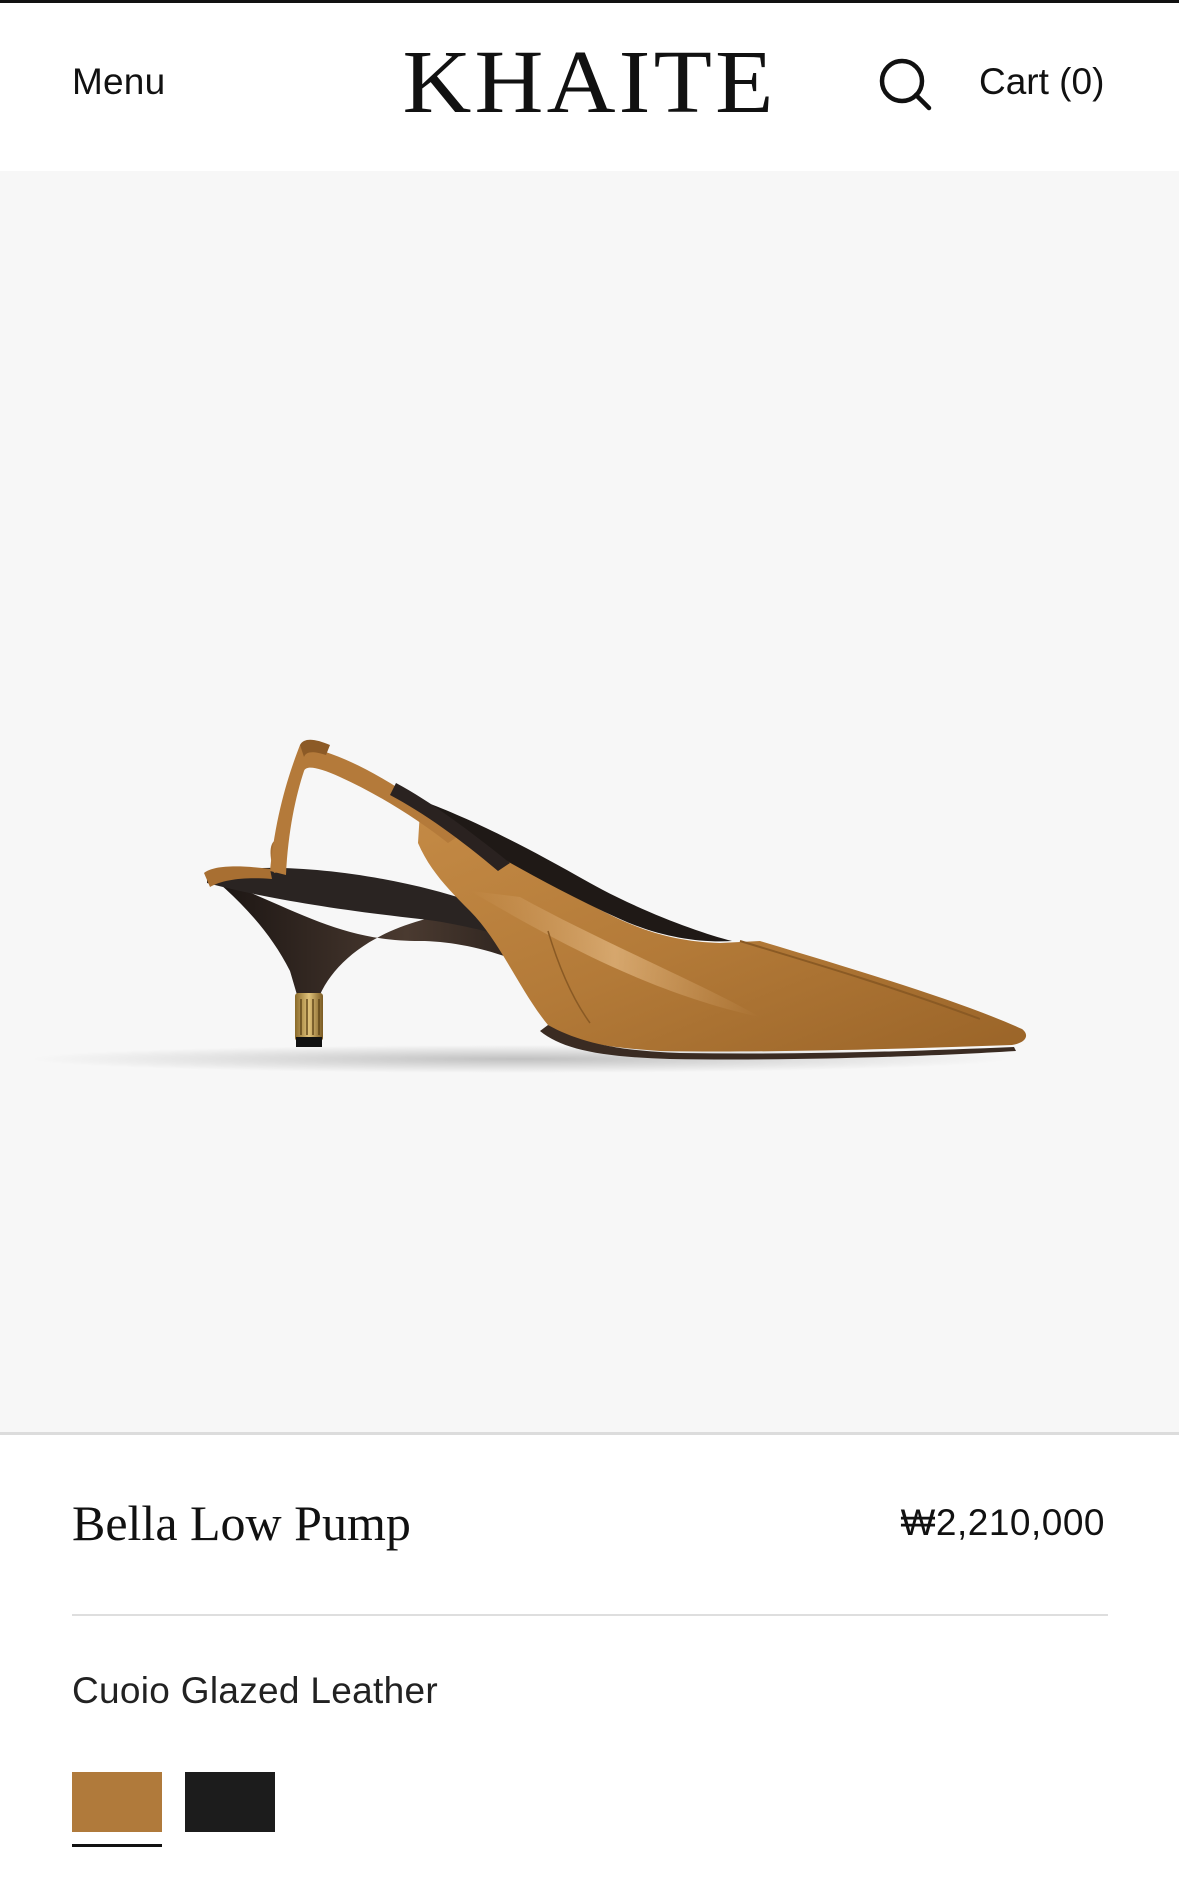  Describe the element at coordinates (117, 1845) in the screenshot. I see `selected-swatch-indicator` at that location.